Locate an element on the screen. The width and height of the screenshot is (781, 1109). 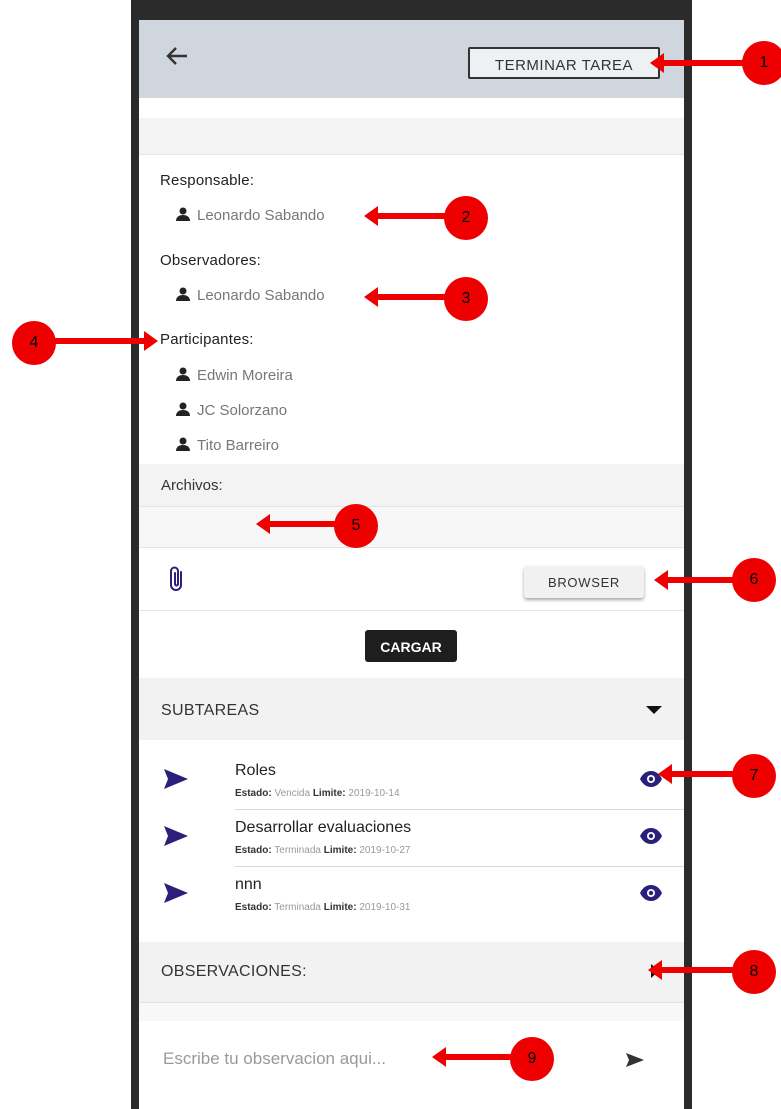
limite-value: 2019-10-31 is located at coordinates (385, 907).